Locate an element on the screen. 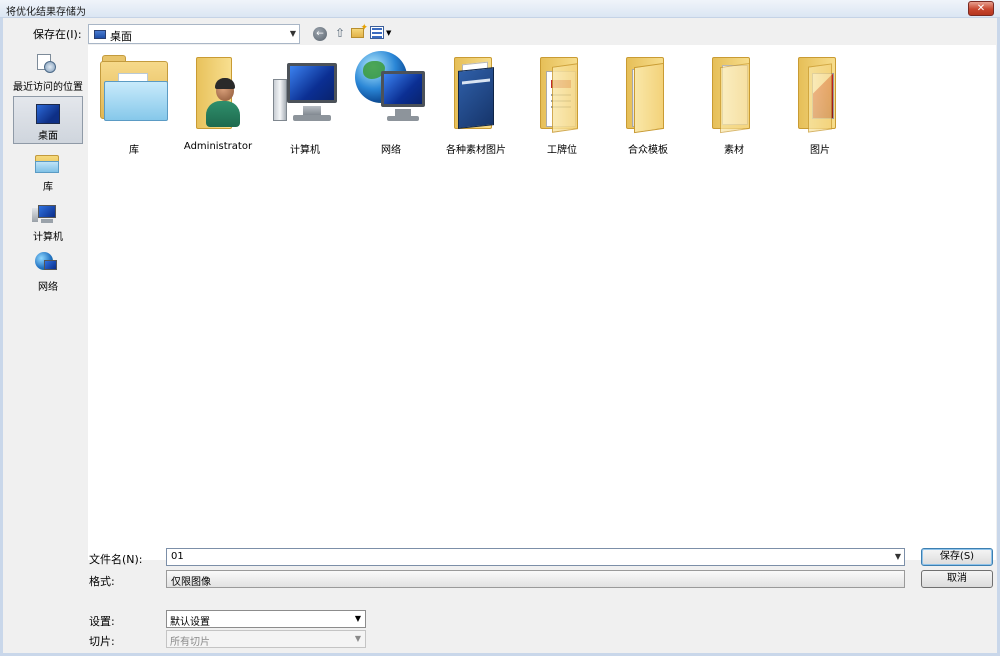 The height and width of the screenshot is (656, 1000). file-item-folder: 图片 is located at coordinates (820, 107).